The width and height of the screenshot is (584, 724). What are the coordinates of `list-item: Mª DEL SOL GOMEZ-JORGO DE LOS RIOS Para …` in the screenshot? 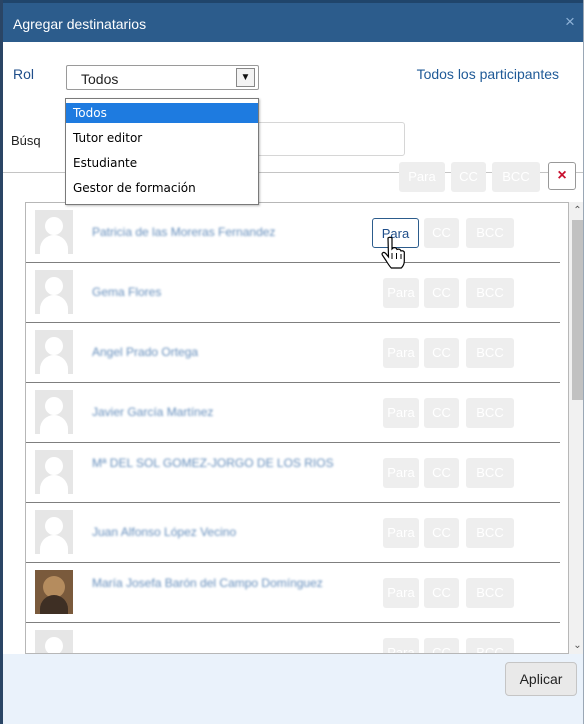 It's located at (293, 473).